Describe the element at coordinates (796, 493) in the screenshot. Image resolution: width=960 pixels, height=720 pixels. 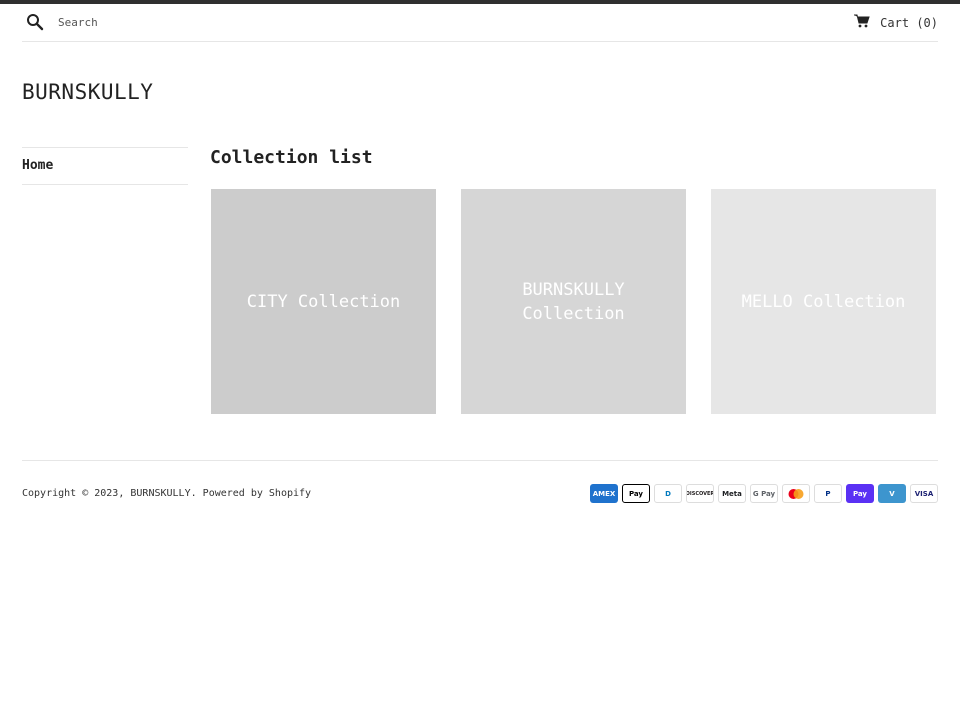
I see `mastercard-icon` at that location.